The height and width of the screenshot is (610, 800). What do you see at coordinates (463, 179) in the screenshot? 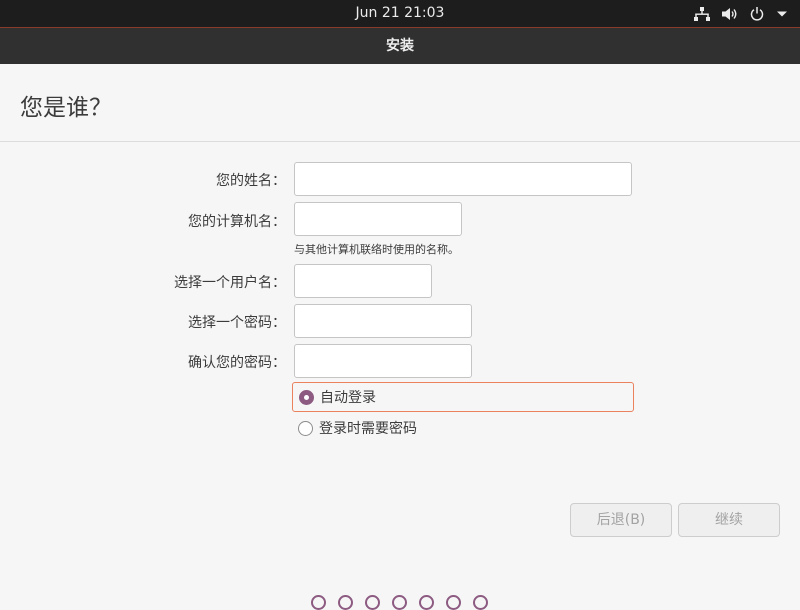
I see `name-field` at bounding box center [463, 179].